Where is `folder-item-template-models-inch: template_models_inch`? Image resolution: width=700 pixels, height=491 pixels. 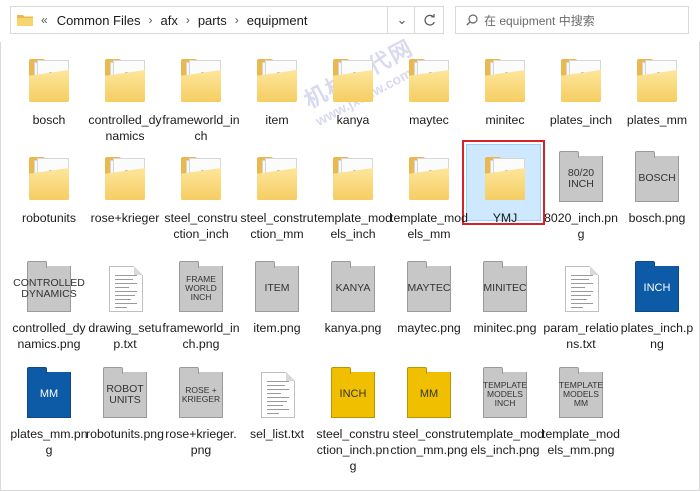 folder-item-template-models-inch: template_models_inch is located at coordinates (353, 204).